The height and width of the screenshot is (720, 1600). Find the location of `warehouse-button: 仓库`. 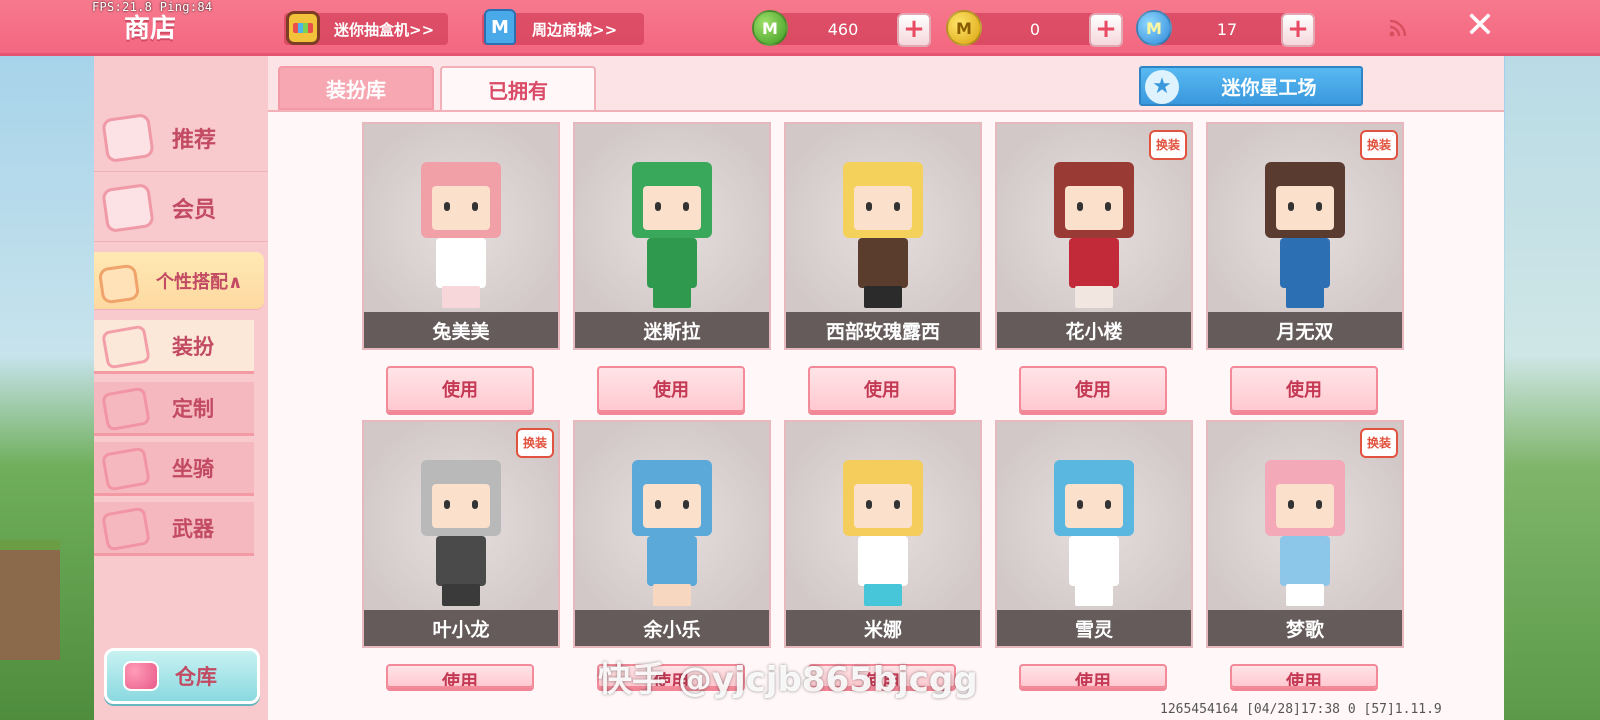

warehouse-button: 仓库 is located at coordinates (182, 676).